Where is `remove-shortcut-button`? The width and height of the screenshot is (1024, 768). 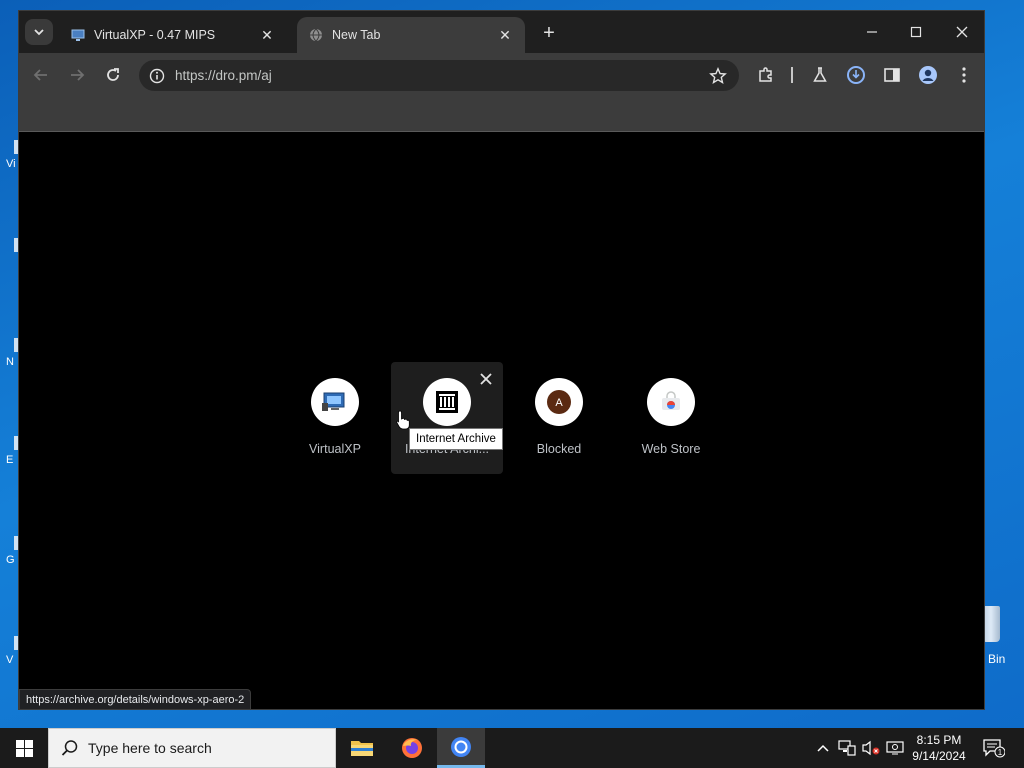 remove-shortcut-button is located at coordinates (486, 379).